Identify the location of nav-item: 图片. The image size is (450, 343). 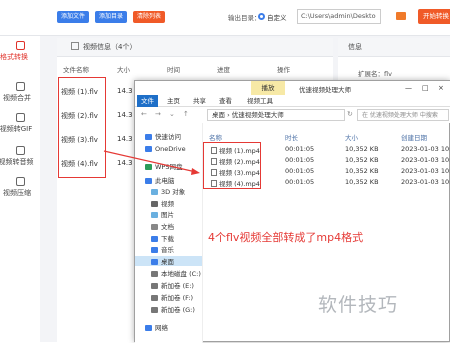
(162, 214).